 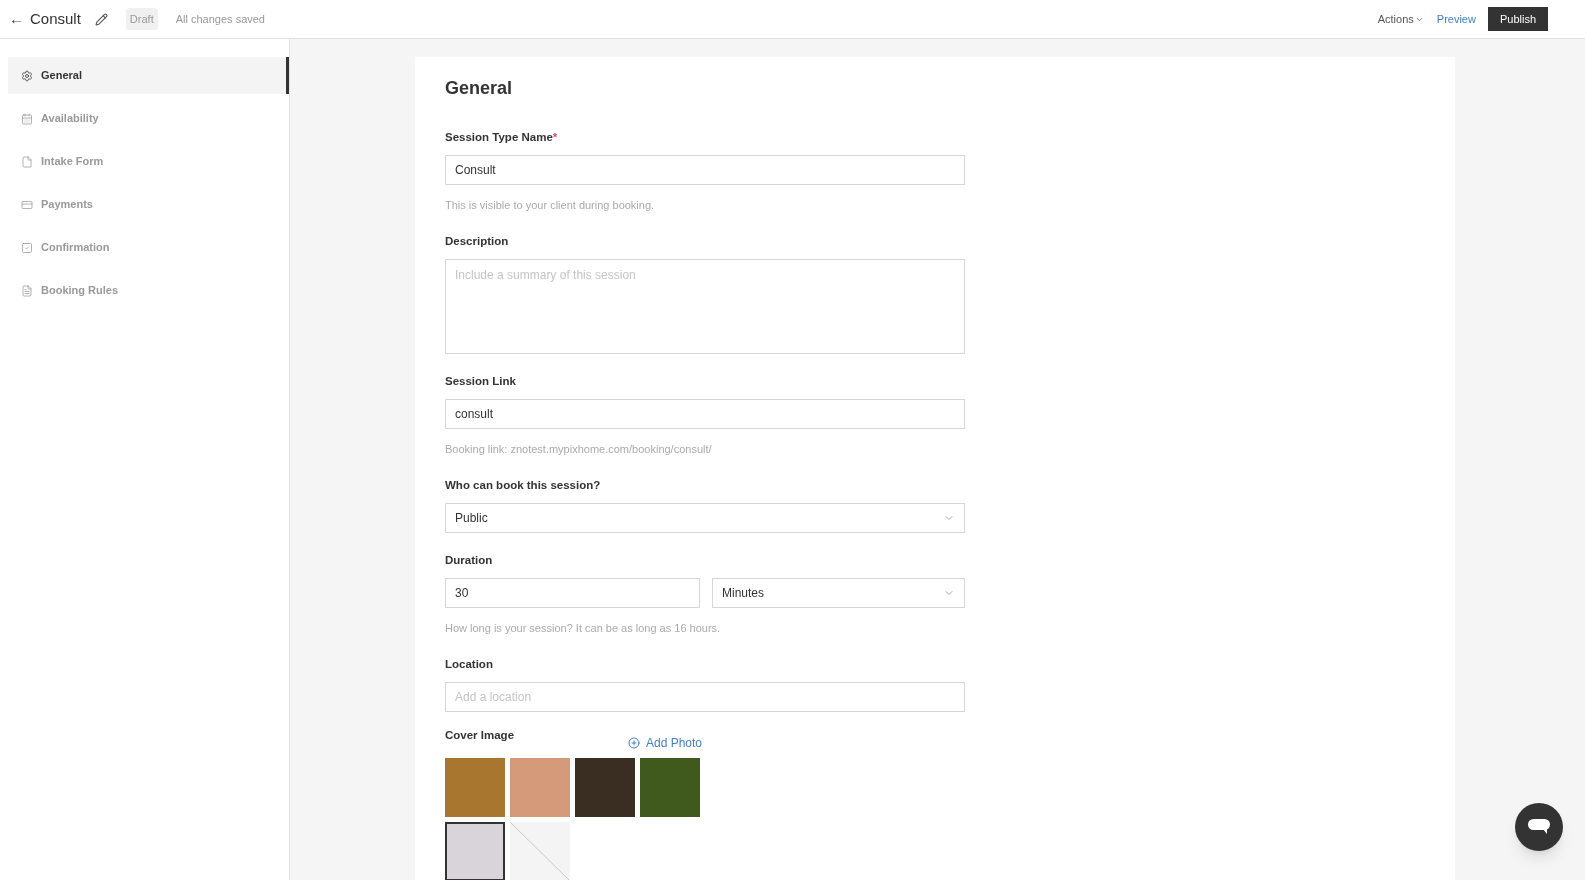 What do you see at coordinates (481, 381) in the screenshot?
I see `field-label: Session Link` at bounding box center [481, 381].